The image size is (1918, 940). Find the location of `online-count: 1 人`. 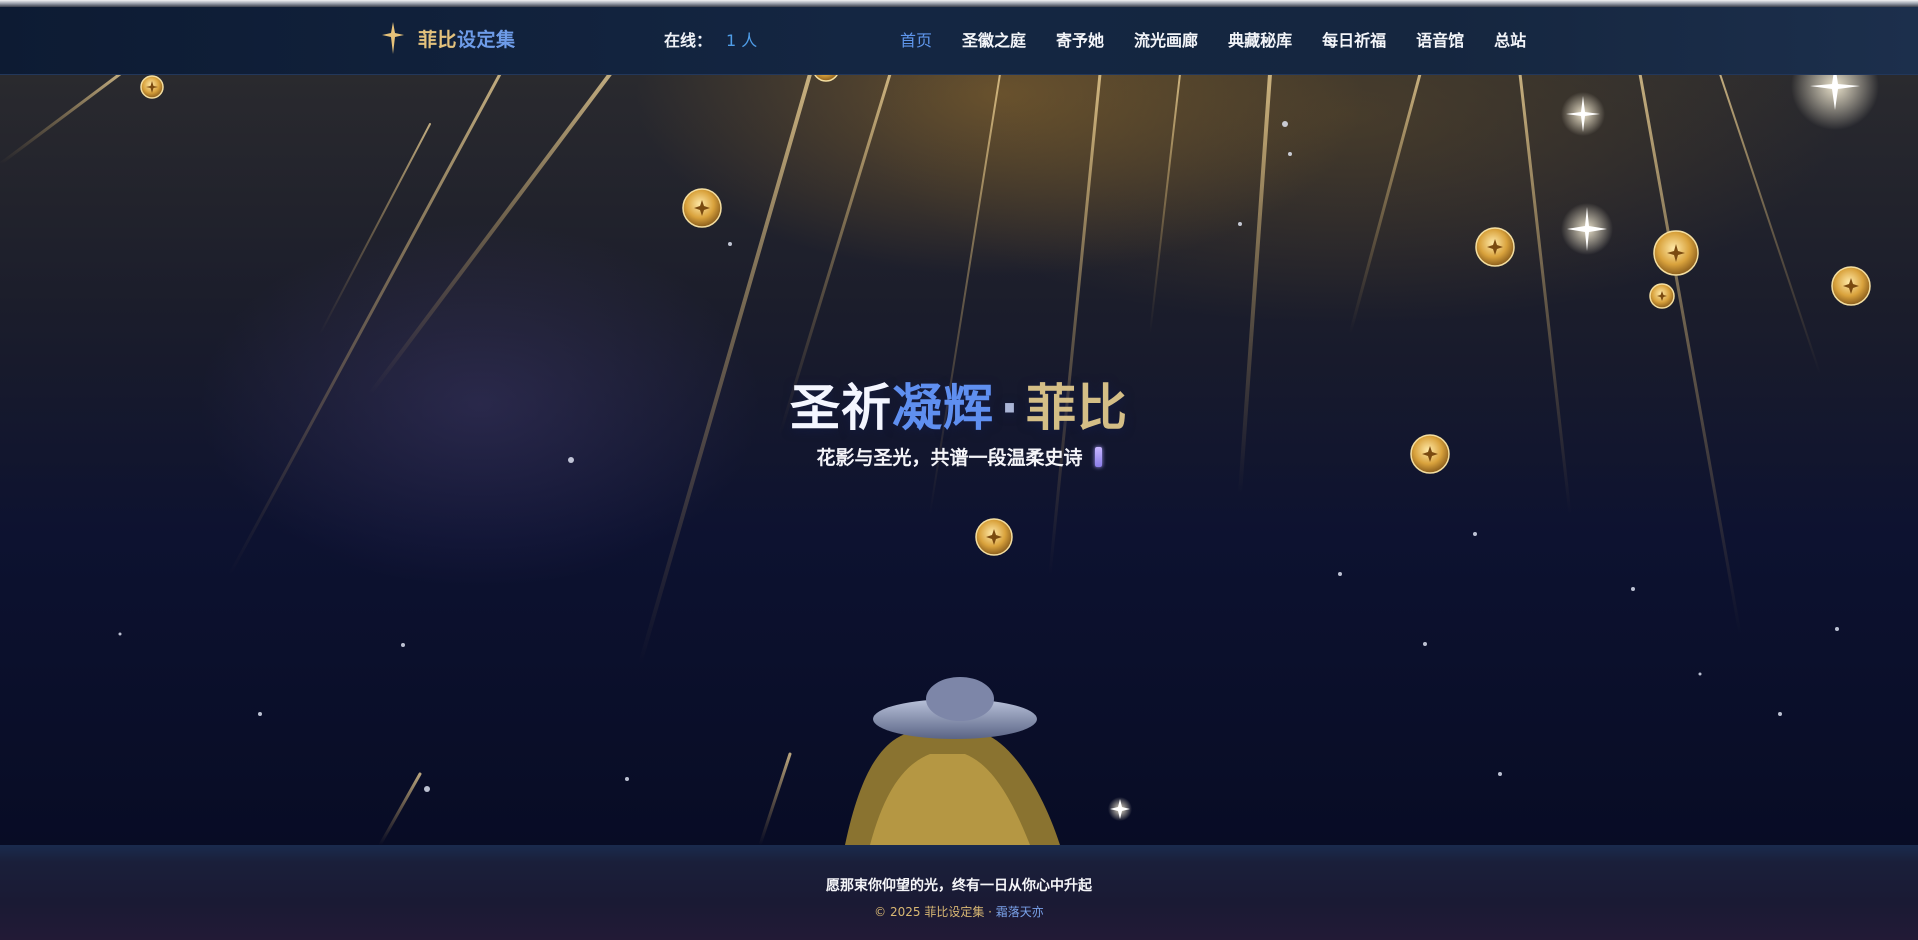

online-count: 1 人 is located at coordinates (742, 40).